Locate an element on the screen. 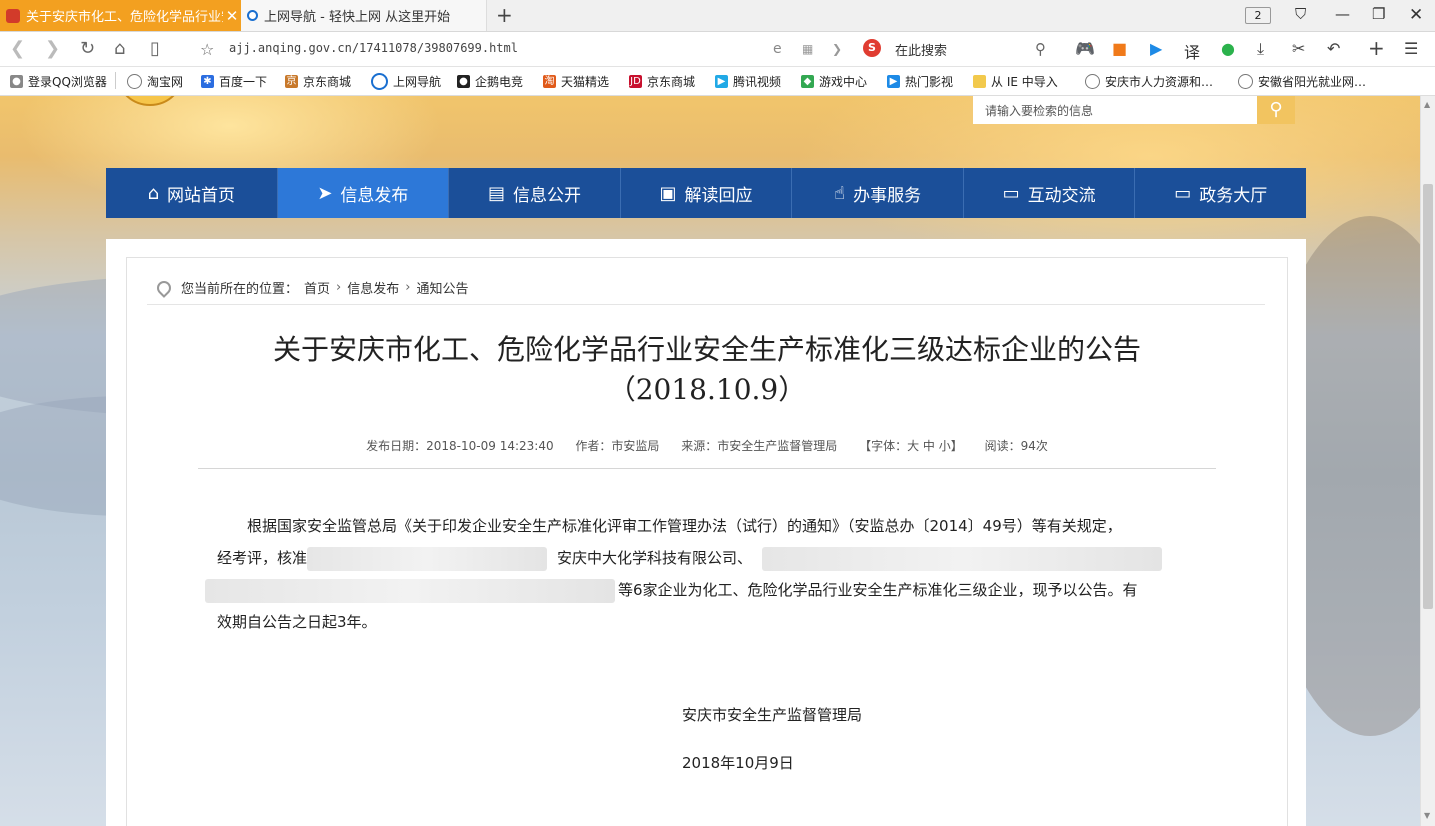 The image size is (1435, 826). site-search-input: 请输入要检索的信息 is located at coordinates (1039, 110).